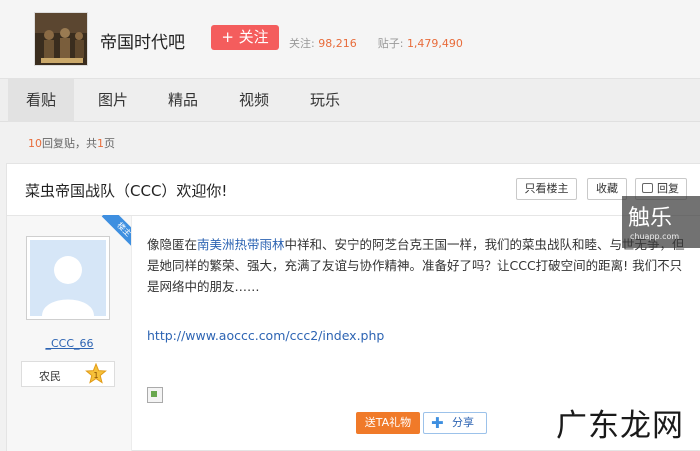 The width and height of the screenshot is (700, 451). I want to click on post-keyword-link: 南美洲热带雨林, so click(241, 244).